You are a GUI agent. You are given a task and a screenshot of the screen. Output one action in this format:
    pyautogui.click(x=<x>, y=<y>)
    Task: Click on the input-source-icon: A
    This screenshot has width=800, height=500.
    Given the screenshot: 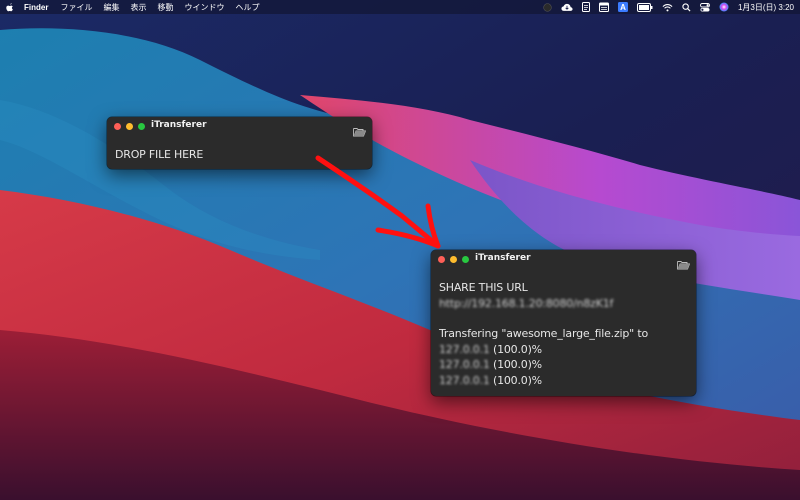 What is the action you would take?
    pyautogui.click(x=622, y=7)
    